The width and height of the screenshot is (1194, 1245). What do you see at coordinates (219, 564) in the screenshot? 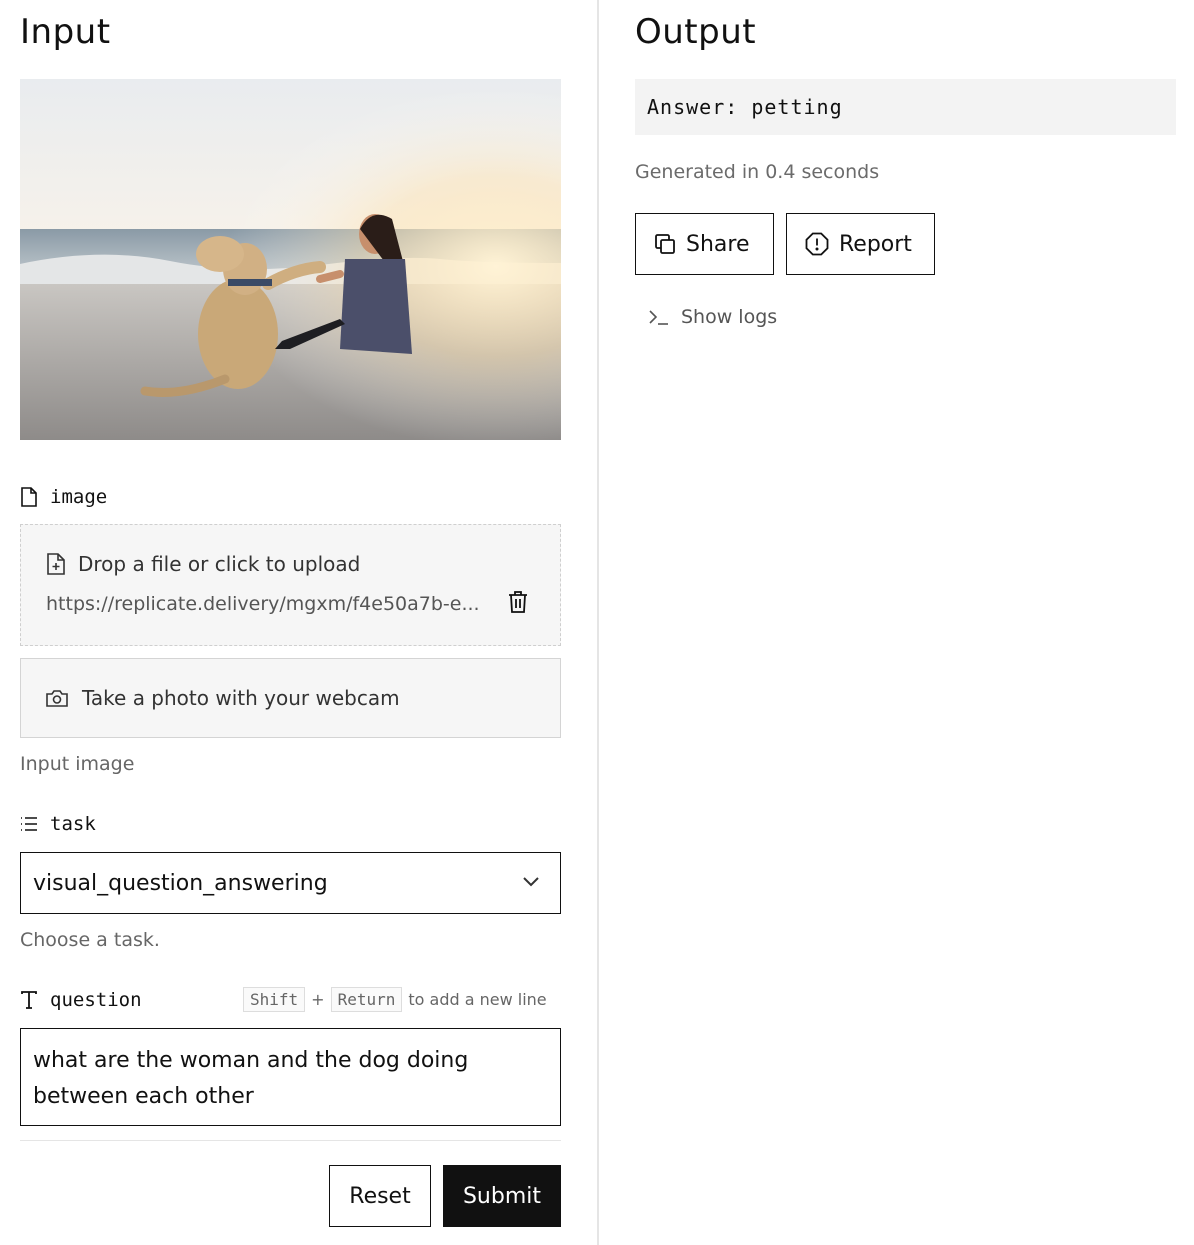
I see `upload-text: Drop a file or click to upload` at bounding box center [219, 564].